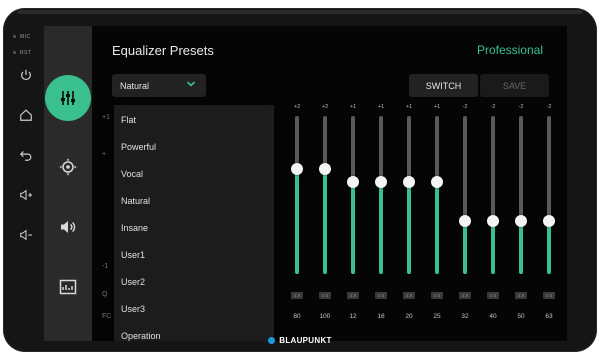  I want to click on band-frequency-label: 40, so click(493, 316).